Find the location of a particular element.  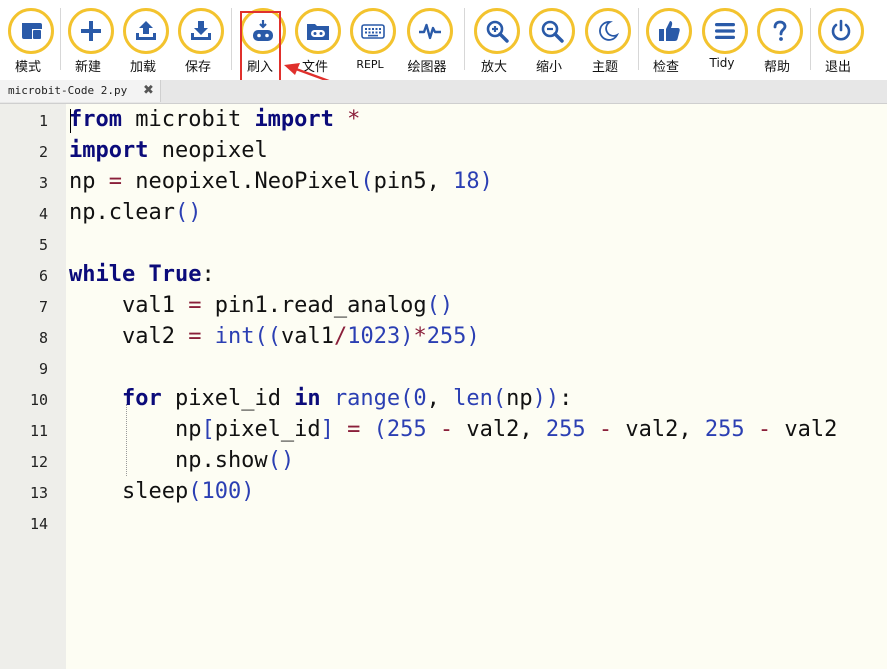

upload-icon is located at coordinates (146, 30).